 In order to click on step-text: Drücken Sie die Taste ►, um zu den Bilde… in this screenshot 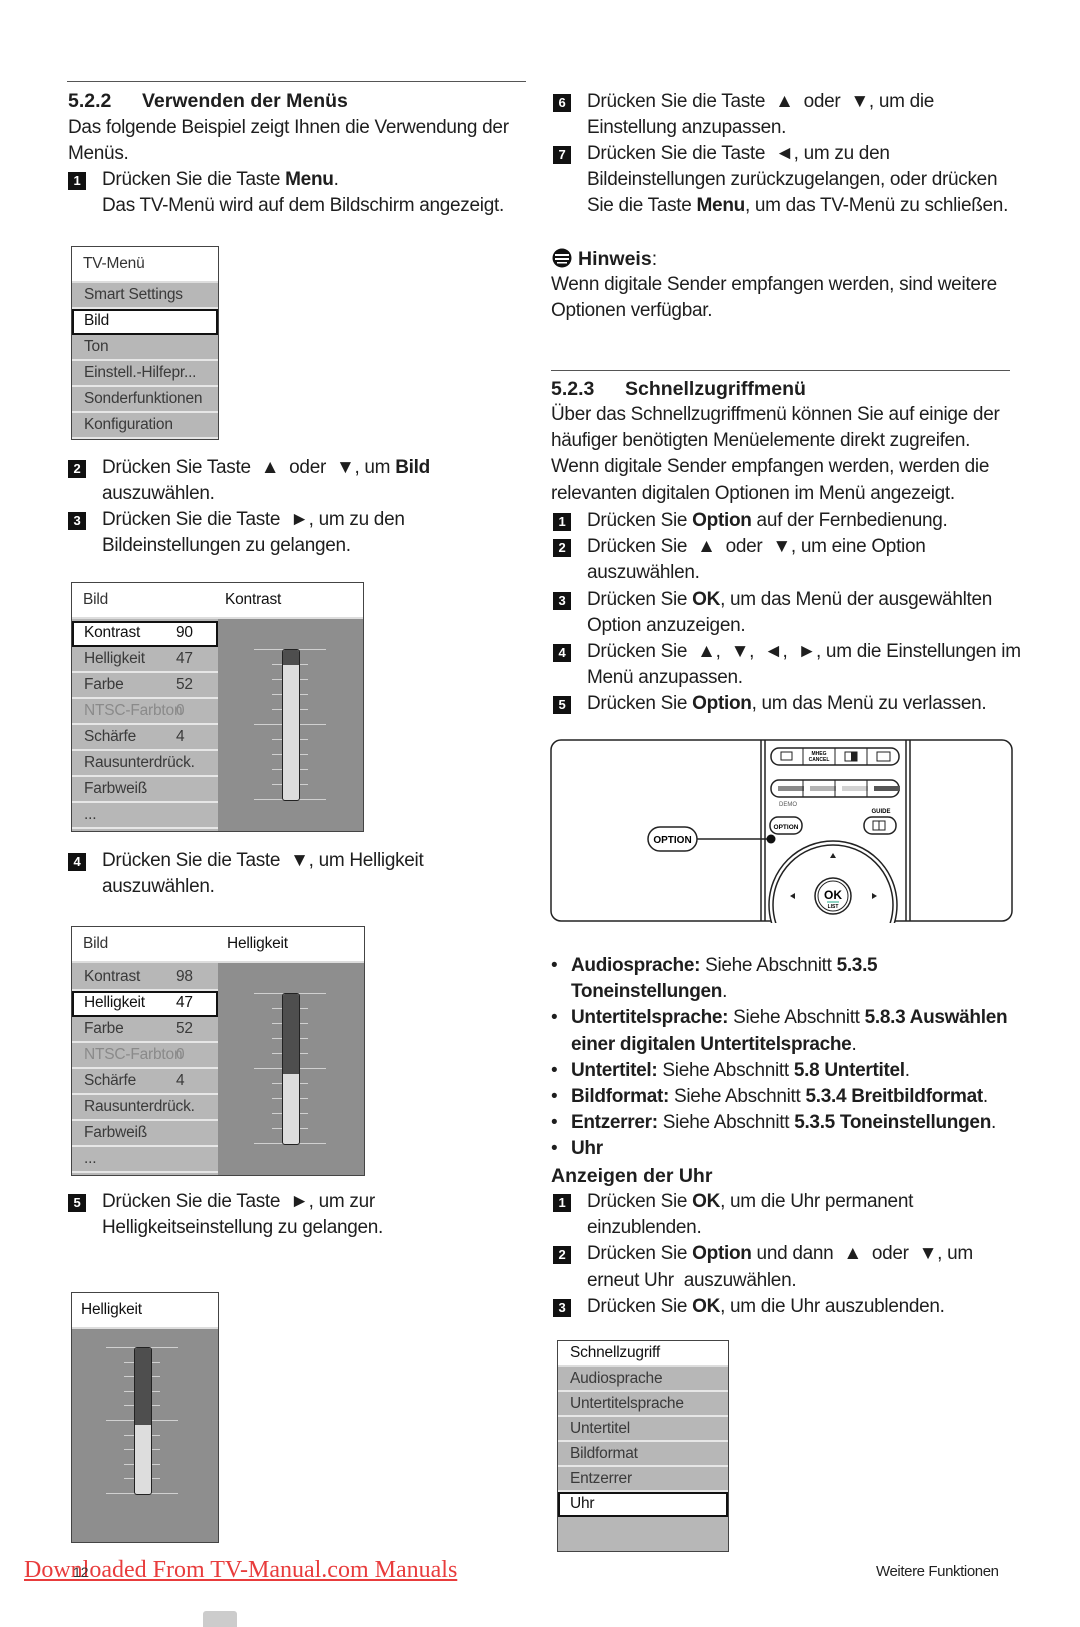, I will do `click(253, 533)`.